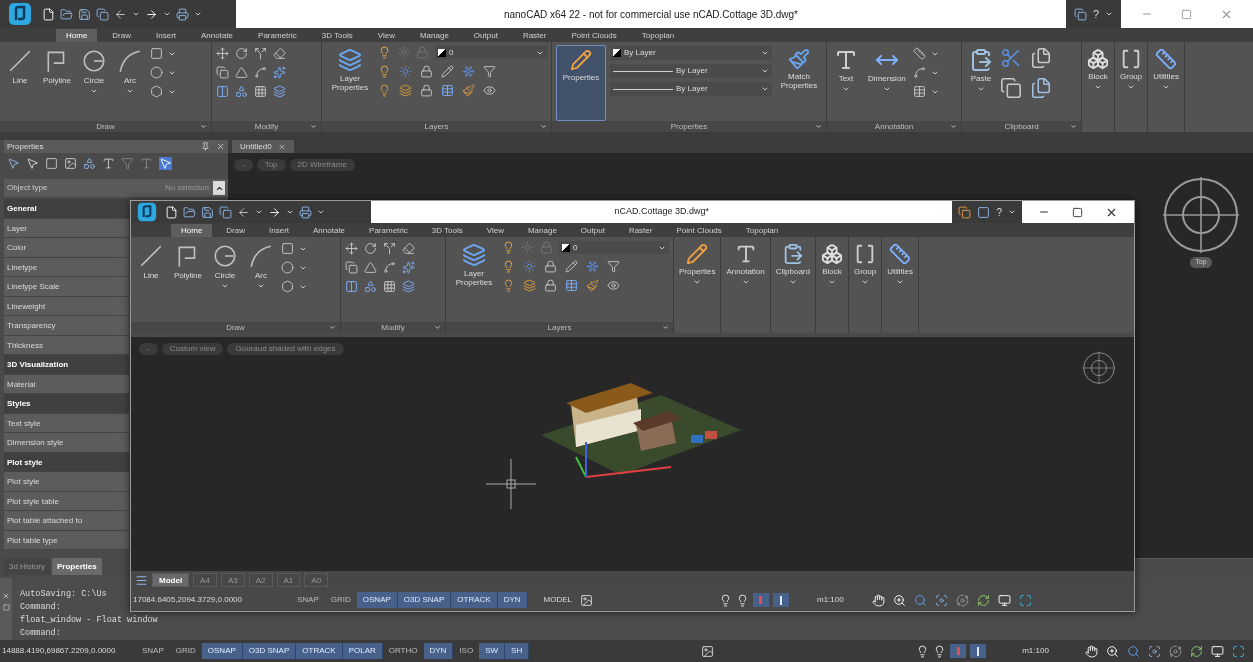  What do you see at coordinates (66, 462) in the screenshot?
I see `property-category: Plot style` at bounding box center [66, 462].